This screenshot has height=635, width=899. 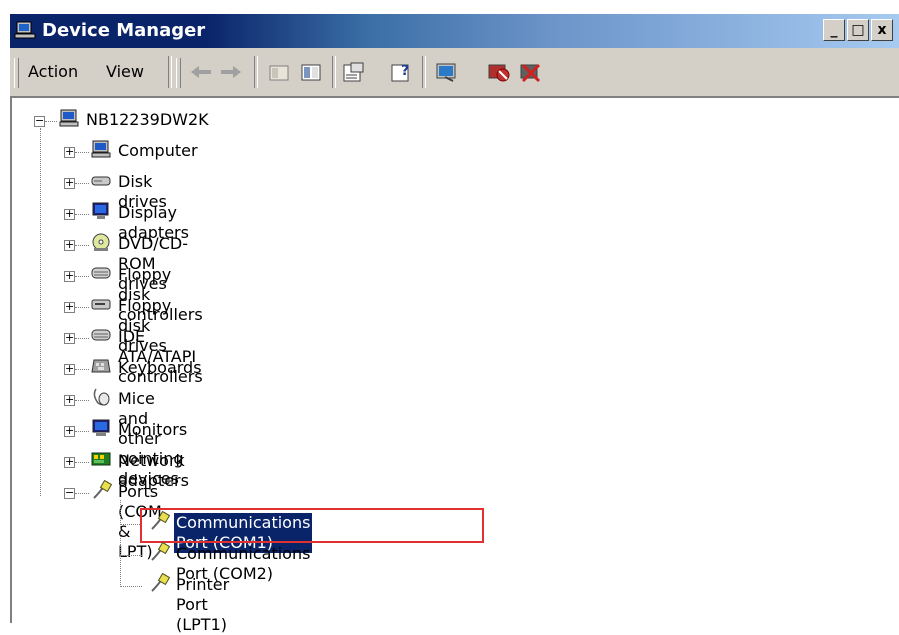 What do you see at coordinates (69, 462) in the screenshot?
I see `tree-expander-network-adapters: +` at bounding box center [69, 462].